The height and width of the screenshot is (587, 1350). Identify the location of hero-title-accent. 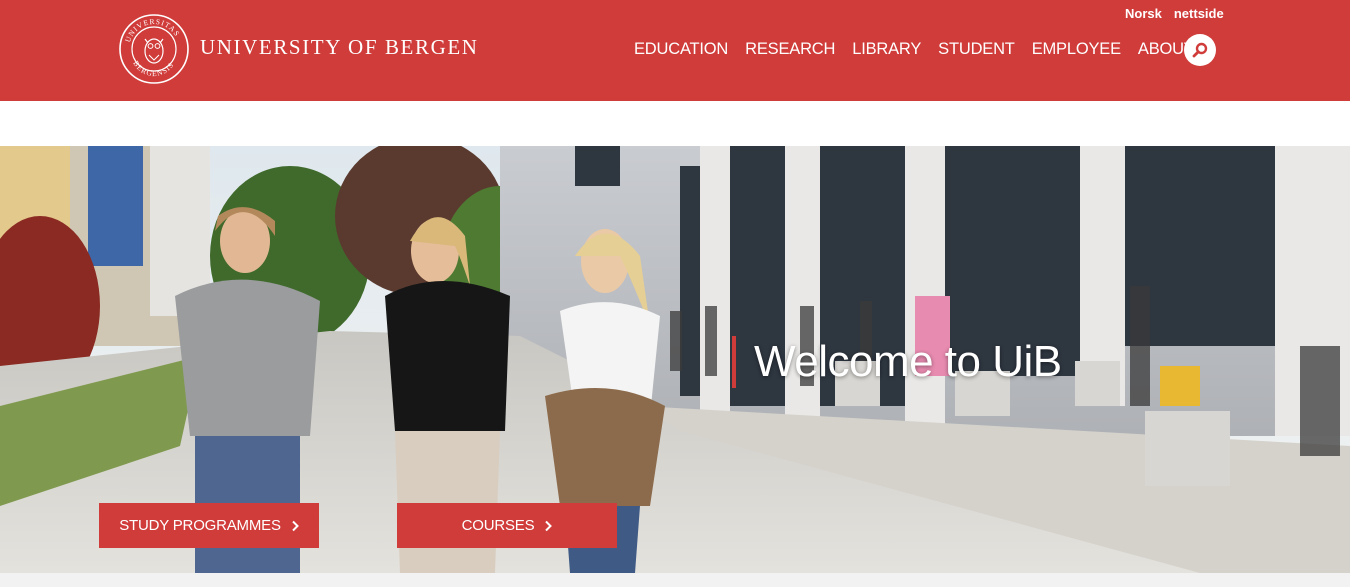
(734, 362).